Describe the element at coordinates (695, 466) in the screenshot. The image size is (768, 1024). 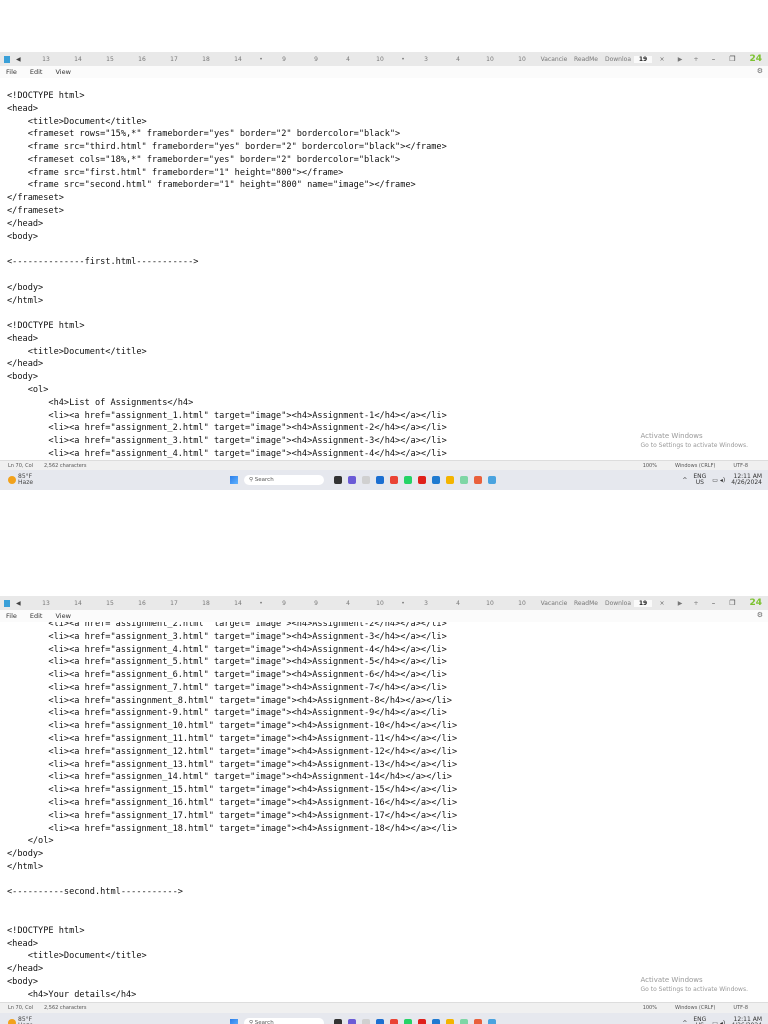
I see `line-ending: Windows (CRLF)` at that location.